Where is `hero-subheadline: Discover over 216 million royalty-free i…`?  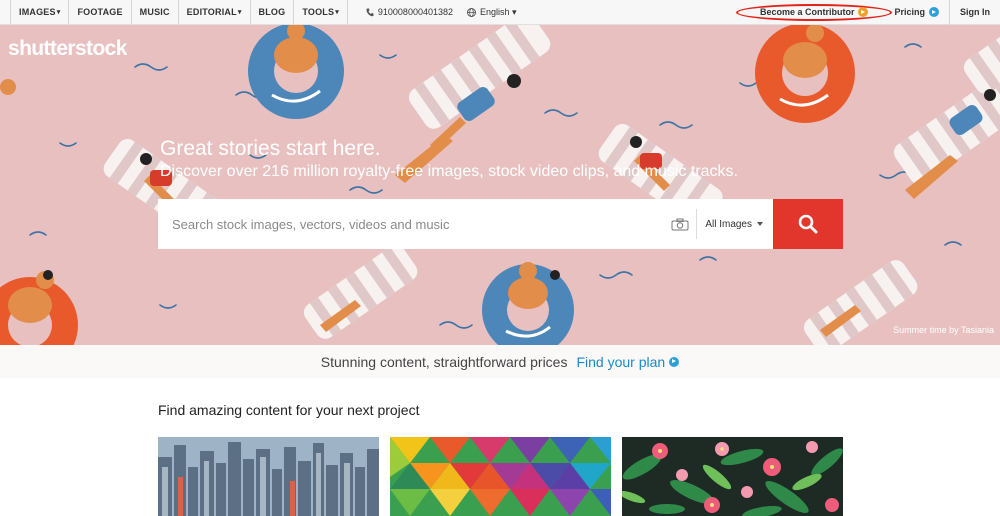
hero-subheadline: Discover over 216 million royalty-free i… is located at coordinates (449, 171).